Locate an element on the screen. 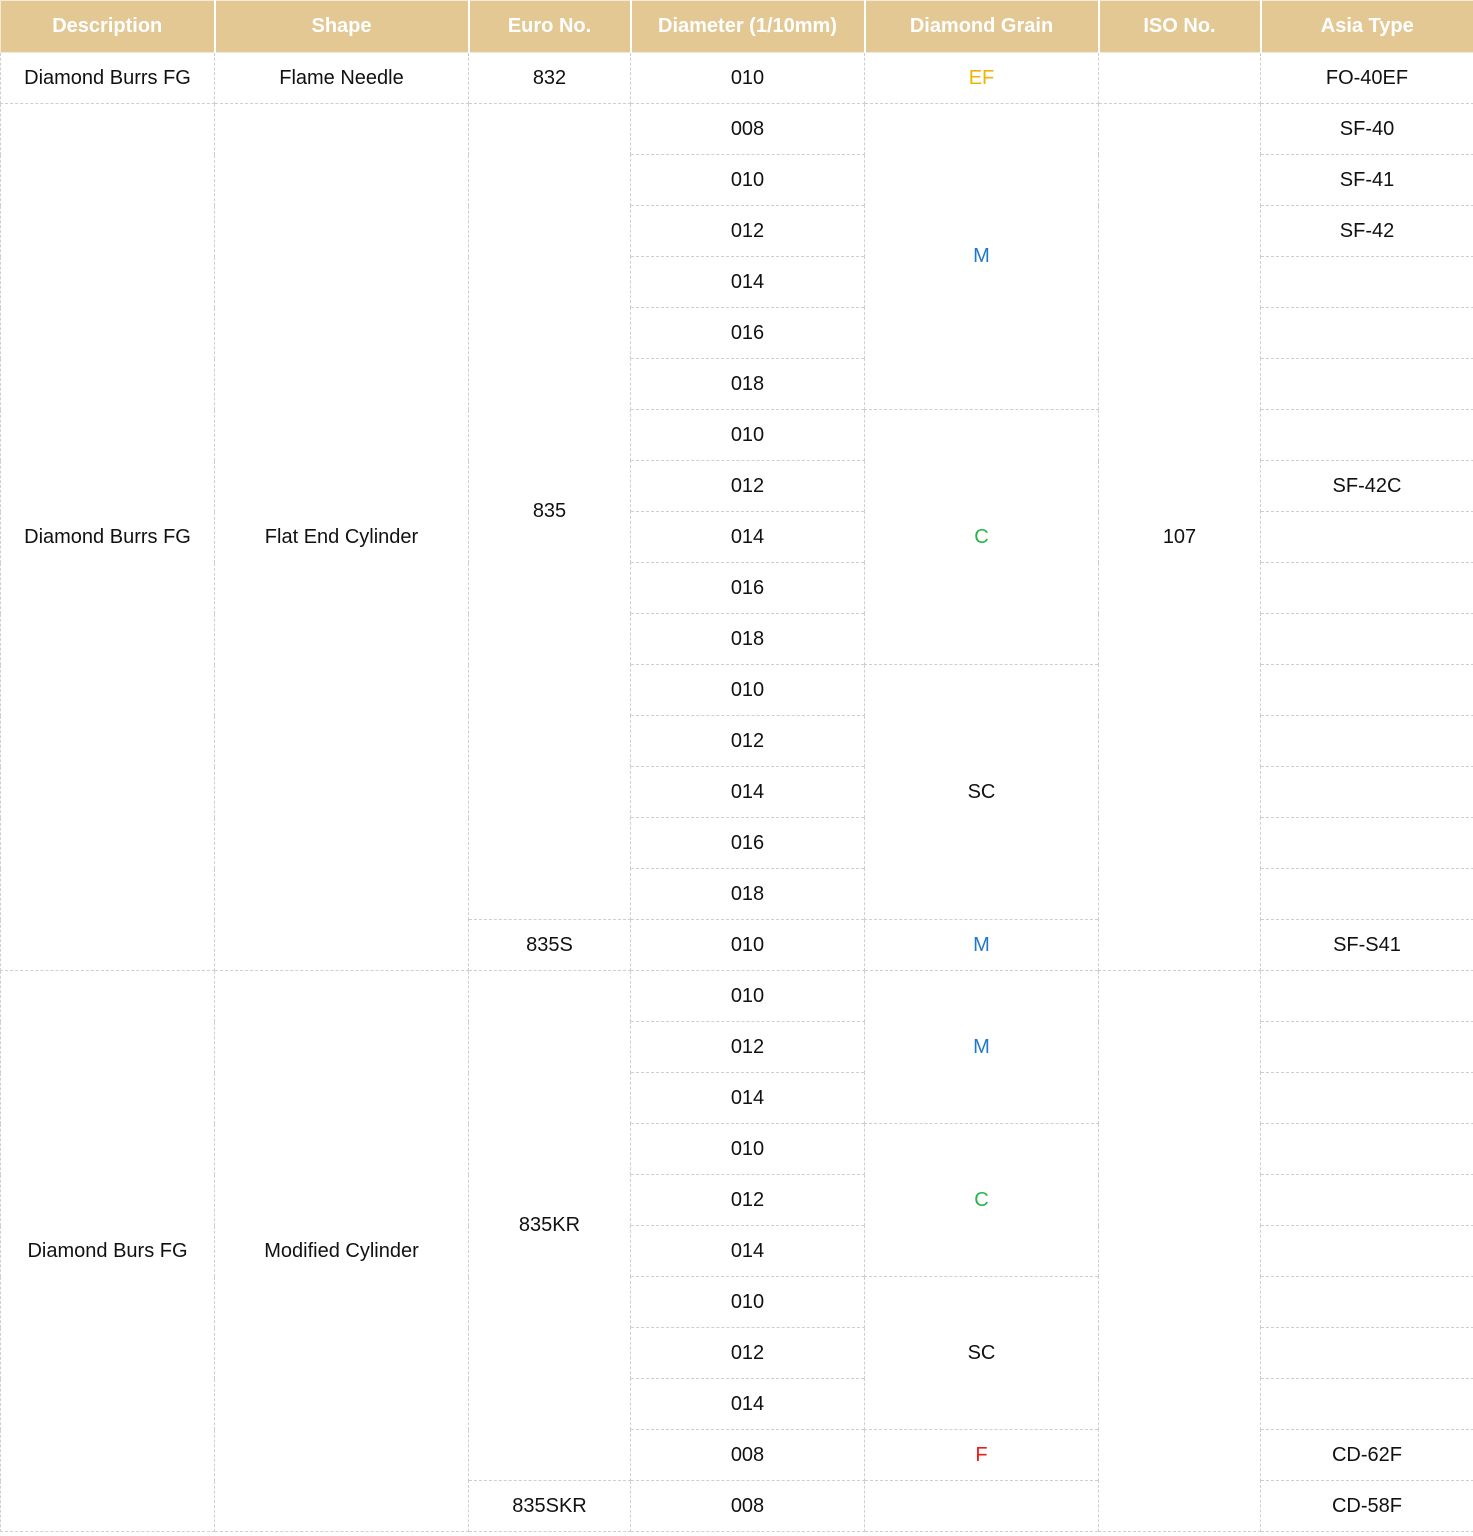  asia-type-cell: SF-41 is located at coordinates (1366, 180).